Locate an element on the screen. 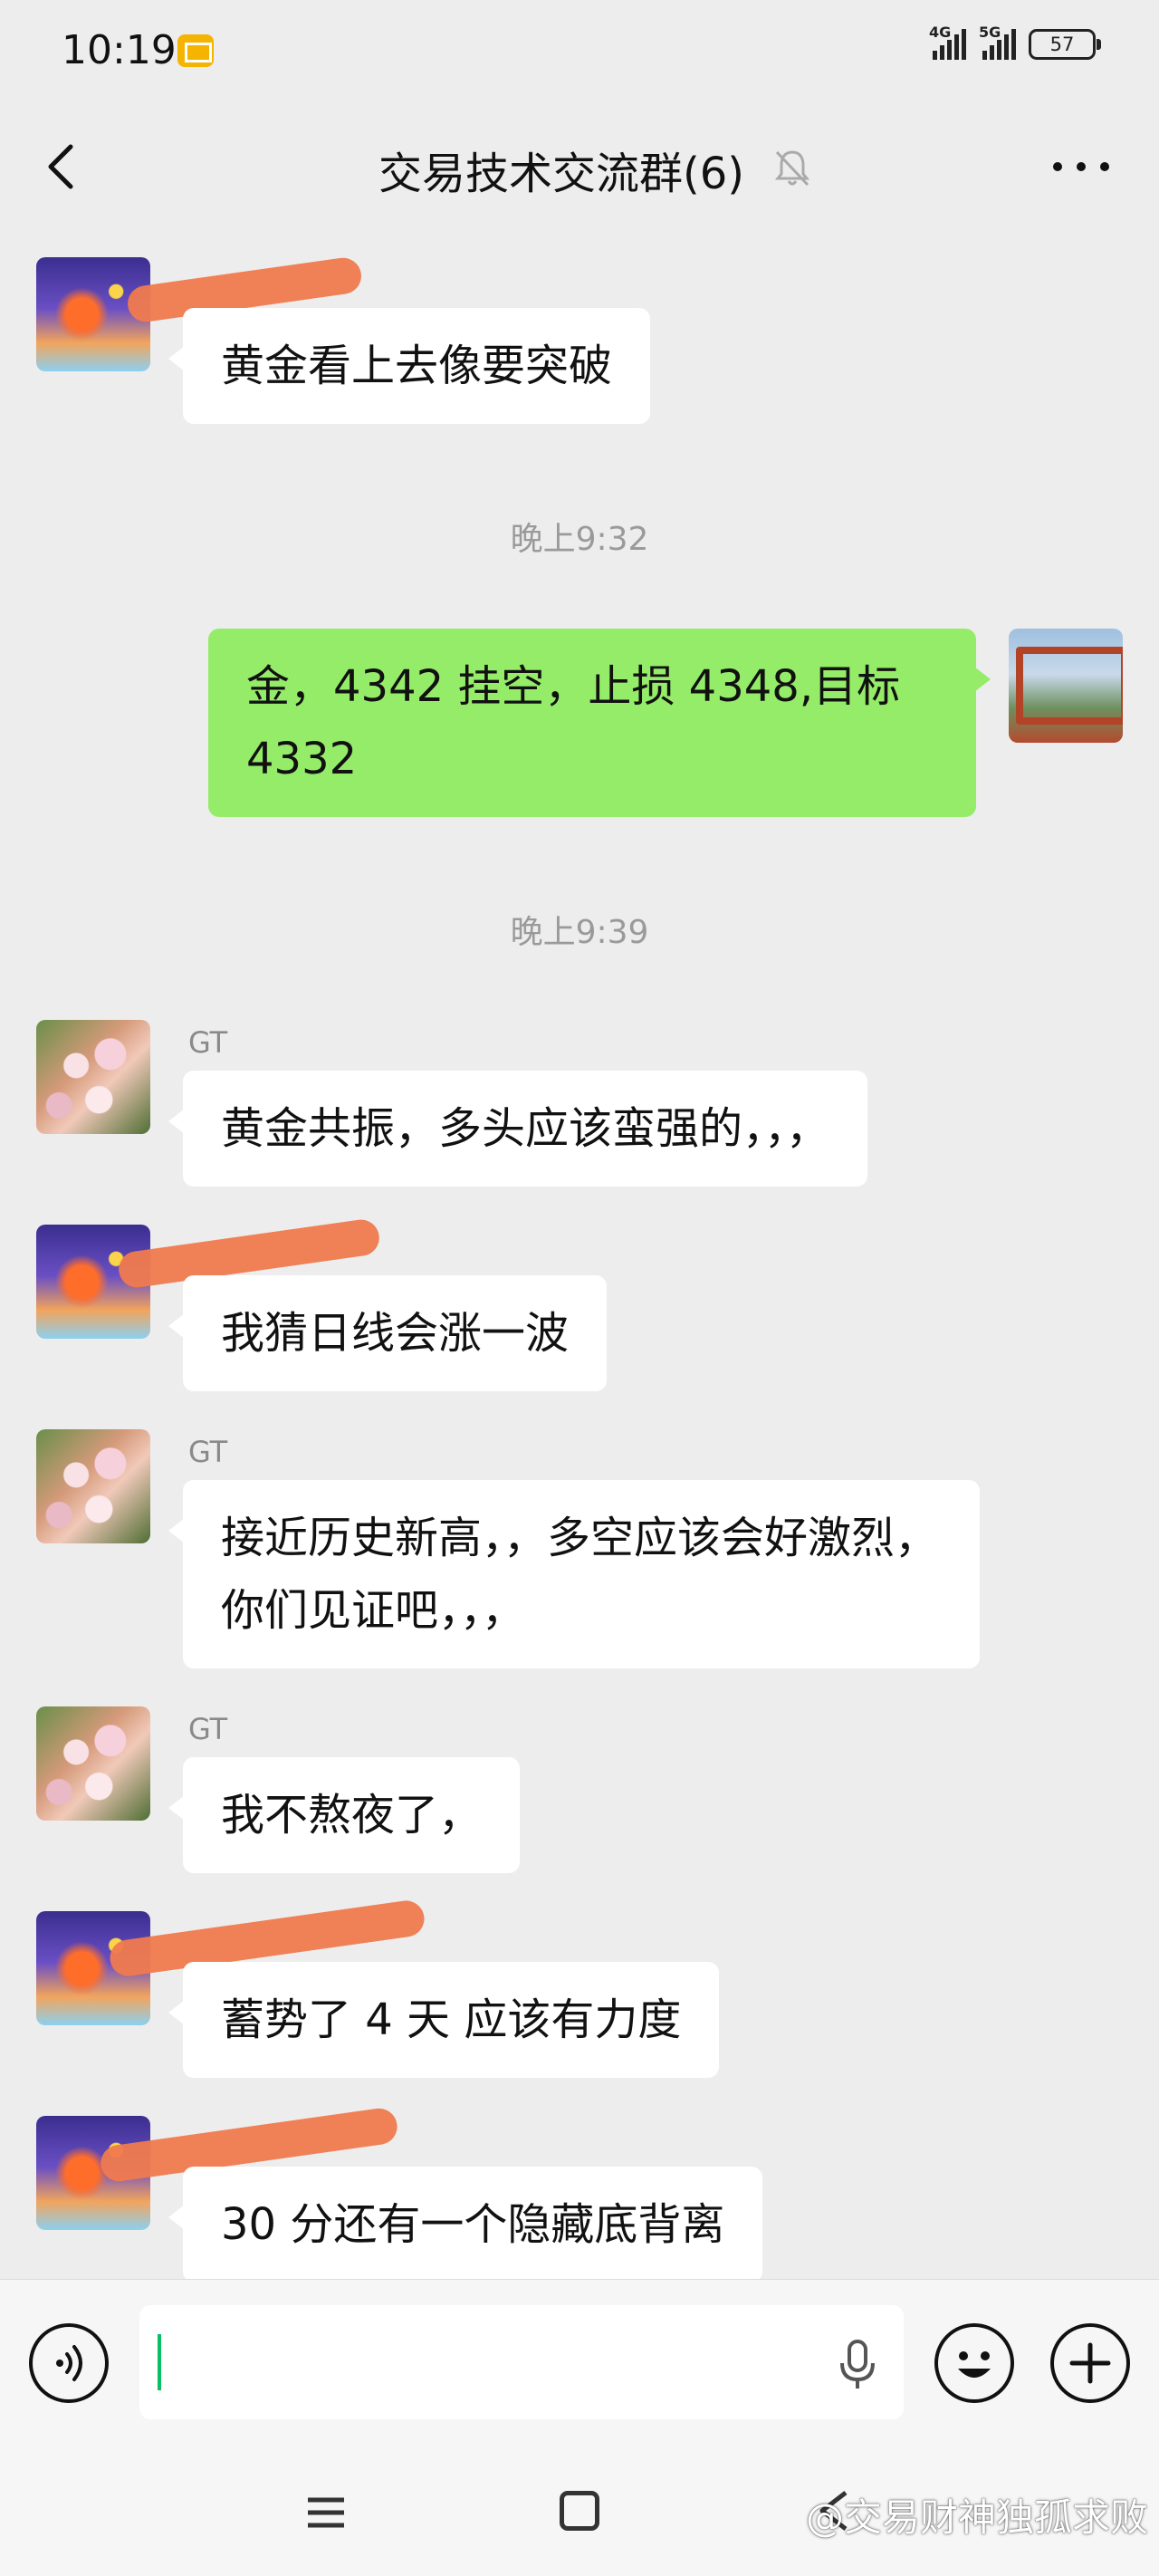  chat-header: 交易技术交流群(6) is located at coordinates (579, 168).